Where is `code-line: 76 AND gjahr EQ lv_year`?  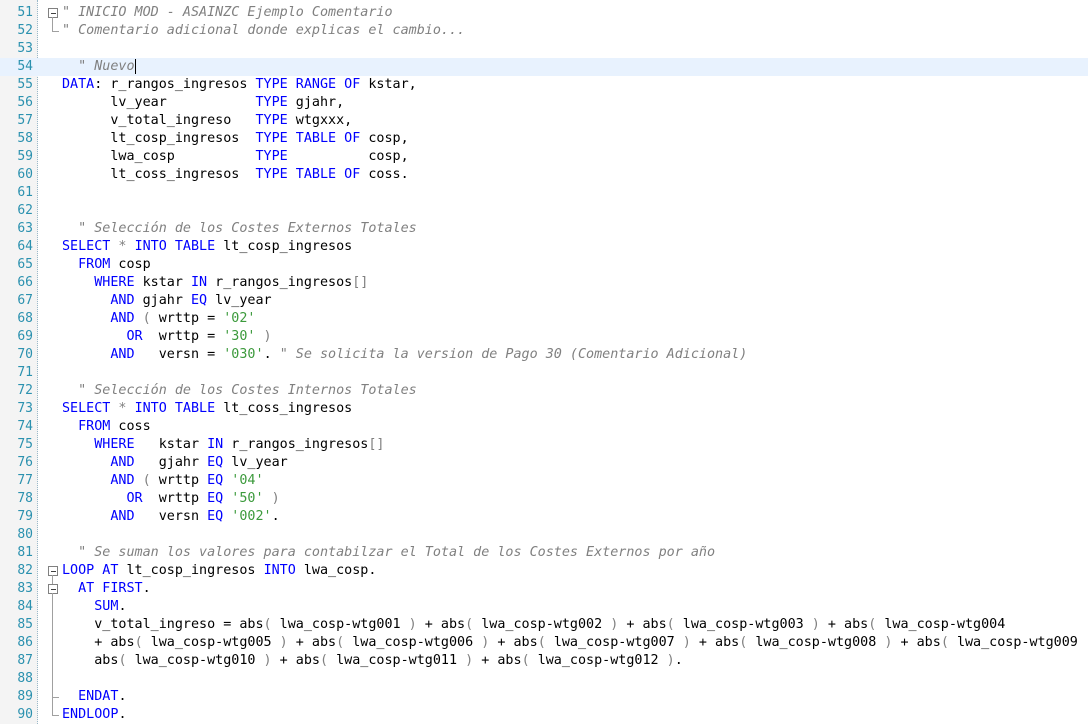 code-line: 76 AND gjahr EQ lv_year is located at coordinates (544, 463).